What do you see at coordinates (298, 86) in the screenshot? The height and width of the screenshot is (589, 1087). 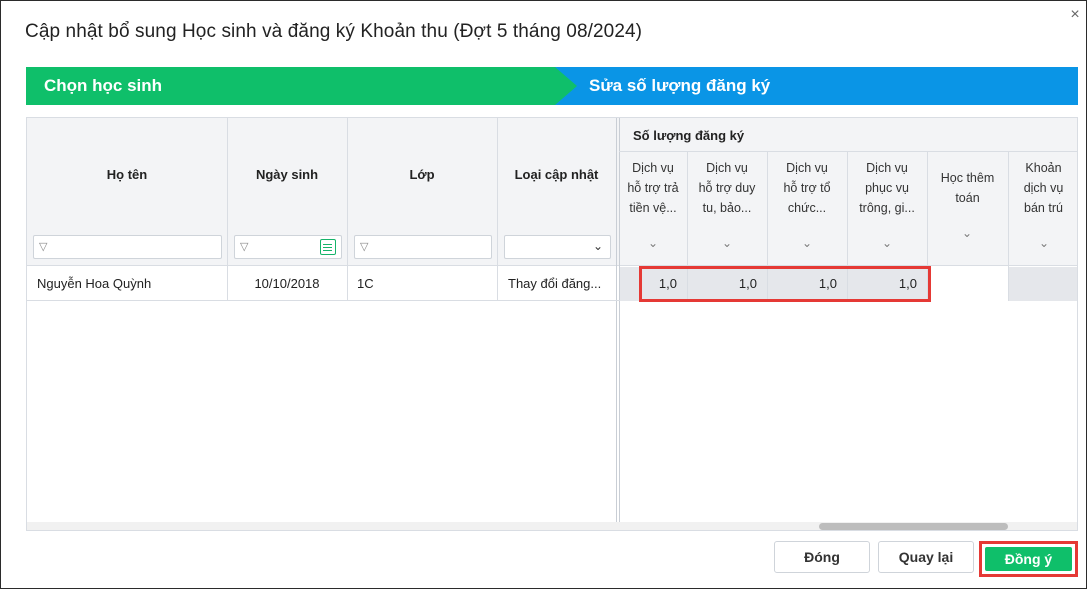 I see `step-select-students: Chọn học sinh` at bounding box center [298, 86].